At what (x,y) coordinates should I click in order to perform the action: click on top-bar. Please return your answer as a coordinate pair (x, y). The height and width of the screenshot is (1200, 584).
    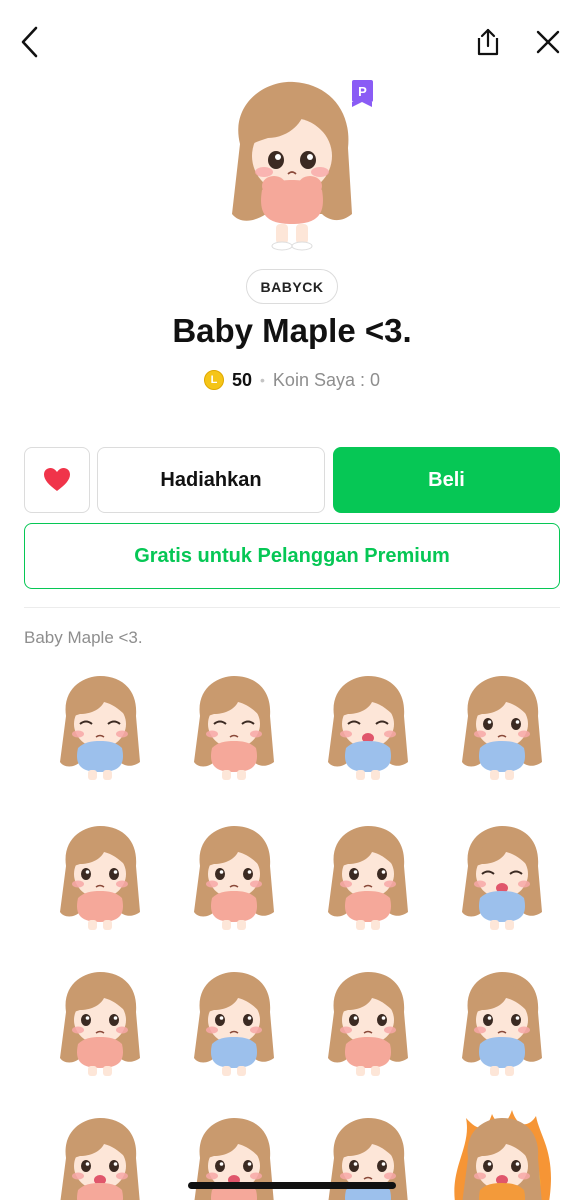
    Looking at the image, I should click on (292, 42).